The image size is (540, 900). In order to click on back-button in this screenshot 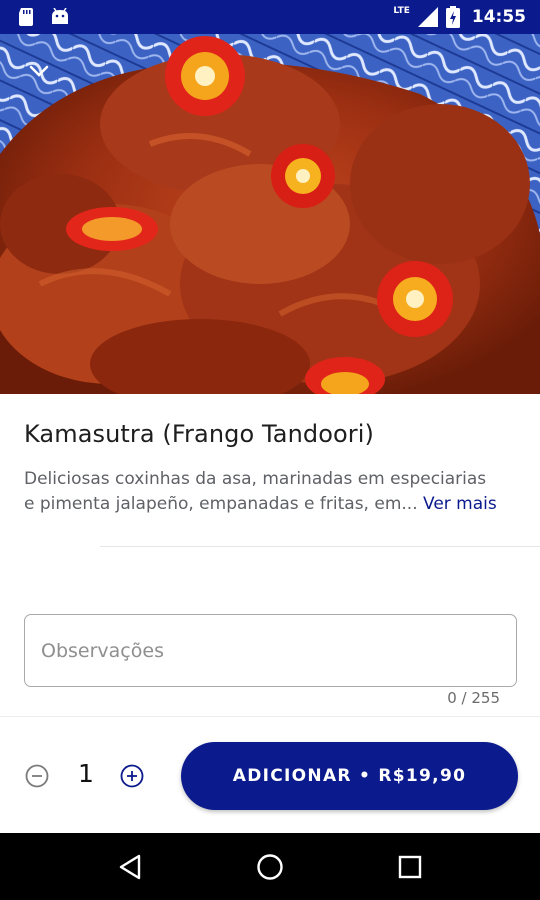, I will do `click(130, 867)`.